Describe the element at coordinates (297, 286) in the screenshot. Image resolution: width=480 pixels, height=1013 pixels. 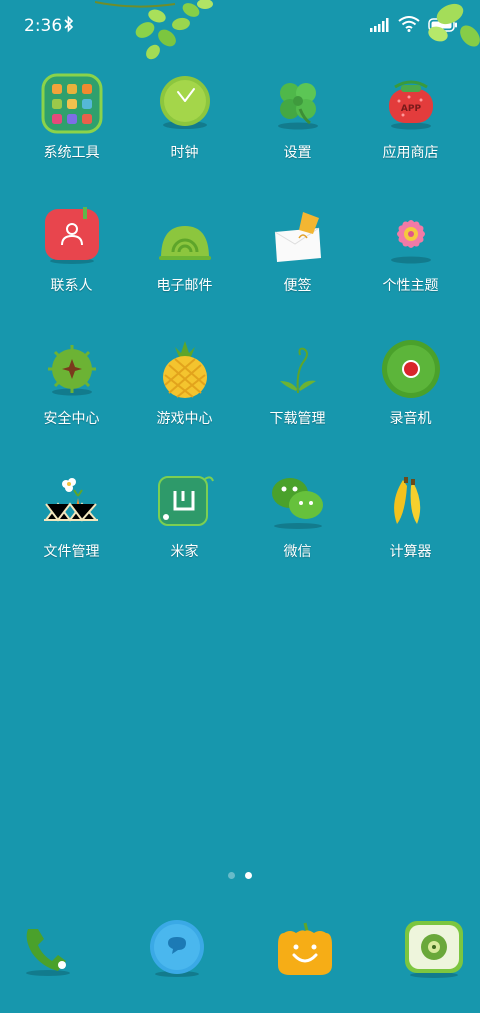
I see `app-label: 便签` at that location.